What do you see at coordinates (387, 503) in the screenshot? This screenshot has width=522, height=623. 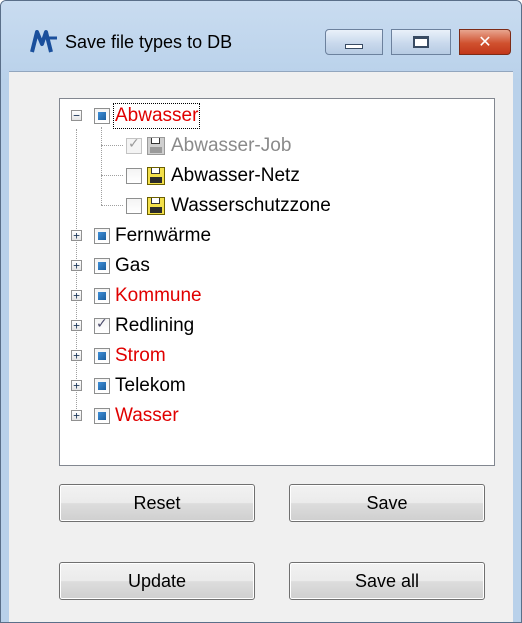 I see `save-button: Save` at bounding box center [387, 503].